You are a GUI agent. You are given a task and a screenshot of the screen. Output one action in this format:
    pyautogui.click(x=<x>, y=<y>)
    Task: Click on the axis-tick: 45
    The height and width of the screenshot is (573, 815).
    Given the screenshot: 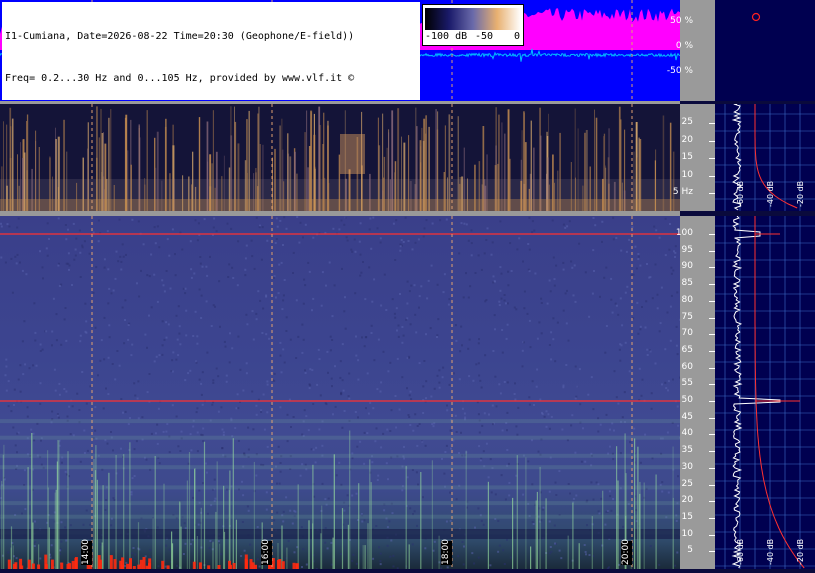 What is the action you would take?
    pyautogui.click(x=687, y=417)
    